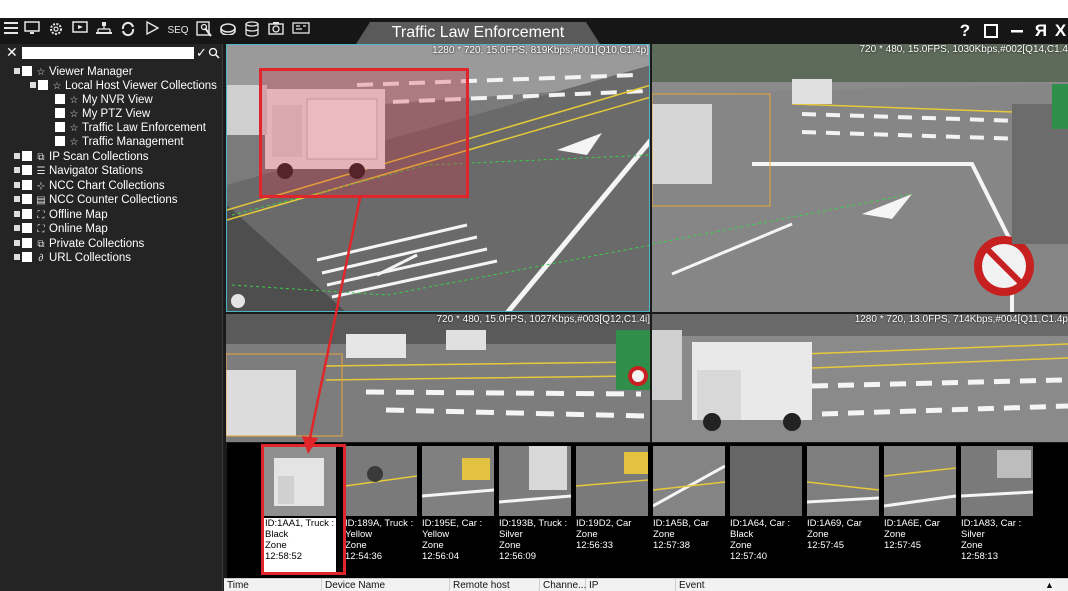 The height and width of the screenshot is (591, 1068). What do you see at coordinates (332, 325) in the screenshot?
I see `annotation-arrow` at bounding box center [332, 325].